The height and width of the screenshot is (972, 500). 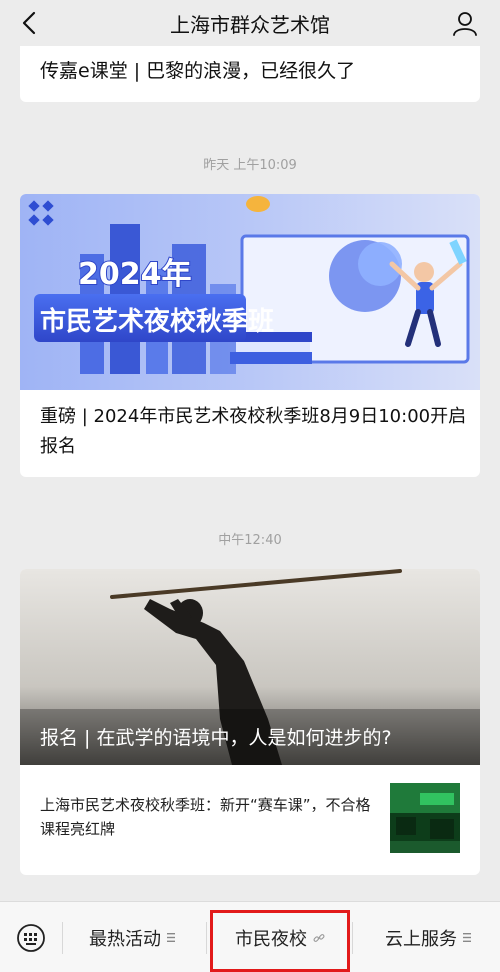 What do you see at coordinates (135, 274) in the screenshot?
I see `banner-year-text: 2024年` at bounding box center [135, 274].